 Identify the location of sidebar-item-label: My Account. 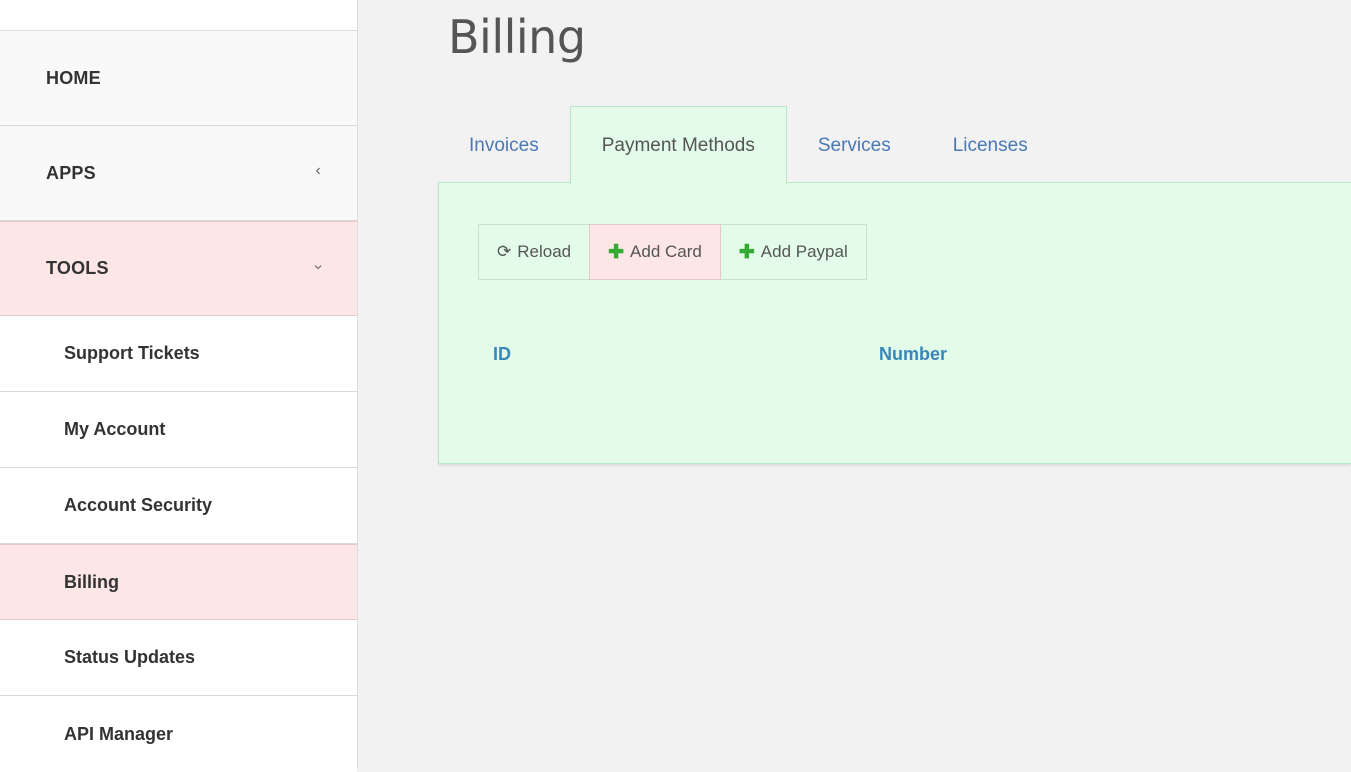
(115, 429).